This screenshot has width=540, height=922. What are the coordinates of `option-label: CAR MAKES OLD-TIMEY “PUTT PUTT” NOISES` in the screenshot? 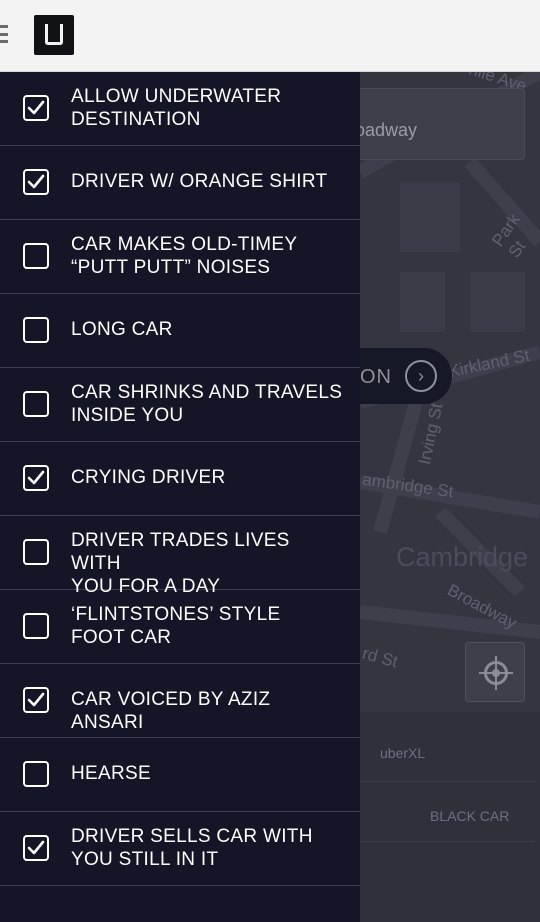 It's located at (184, 256).